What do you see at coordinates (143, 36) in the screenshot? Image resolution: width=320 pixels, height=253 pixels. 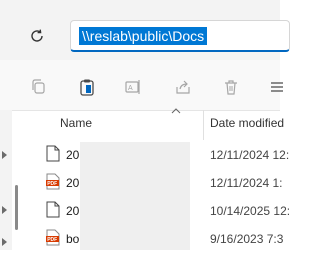 I see `address-path-text: \\reslab\public\Docs` at bounding box center [143, 36].